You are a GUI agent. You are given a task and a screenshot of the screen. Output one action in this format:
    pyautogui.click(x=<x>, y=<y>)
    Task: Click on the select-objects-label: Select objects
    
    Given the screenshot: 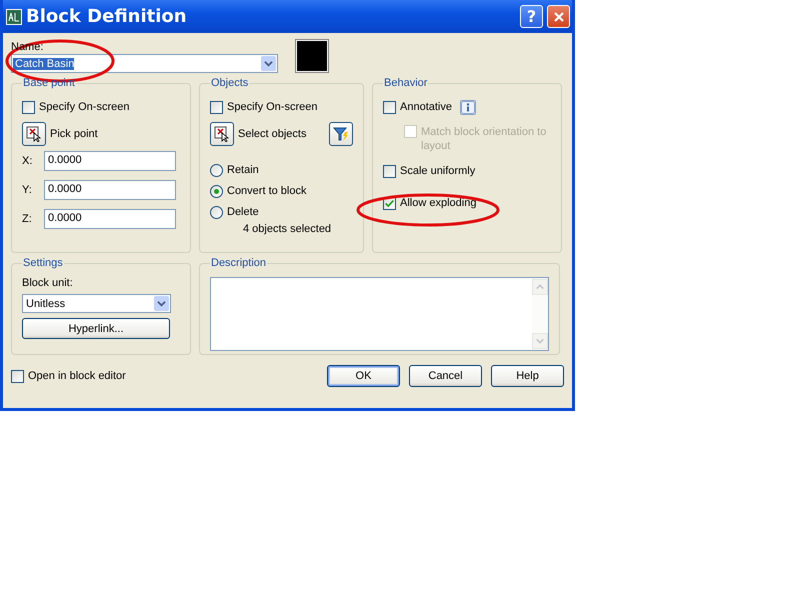 What is the action you would take?
    pyautogui.click(x=273, y=134)
    